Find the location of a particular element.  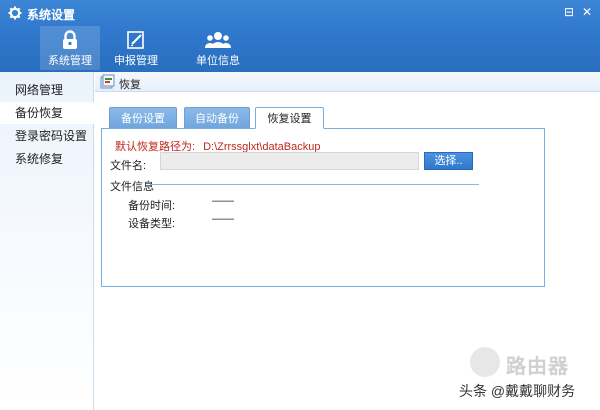

router-logo-icon is located at coordinates (485, 362).